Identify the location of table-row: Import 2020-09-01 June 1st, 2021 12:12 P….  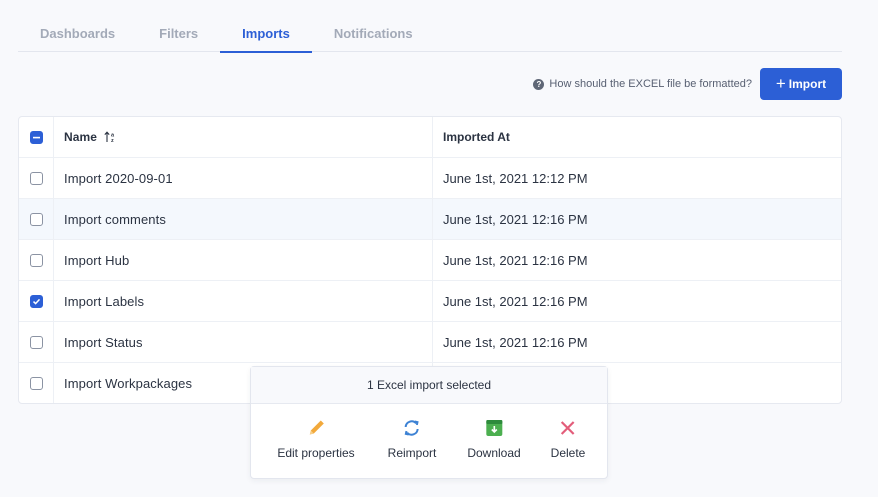
(430, 178).